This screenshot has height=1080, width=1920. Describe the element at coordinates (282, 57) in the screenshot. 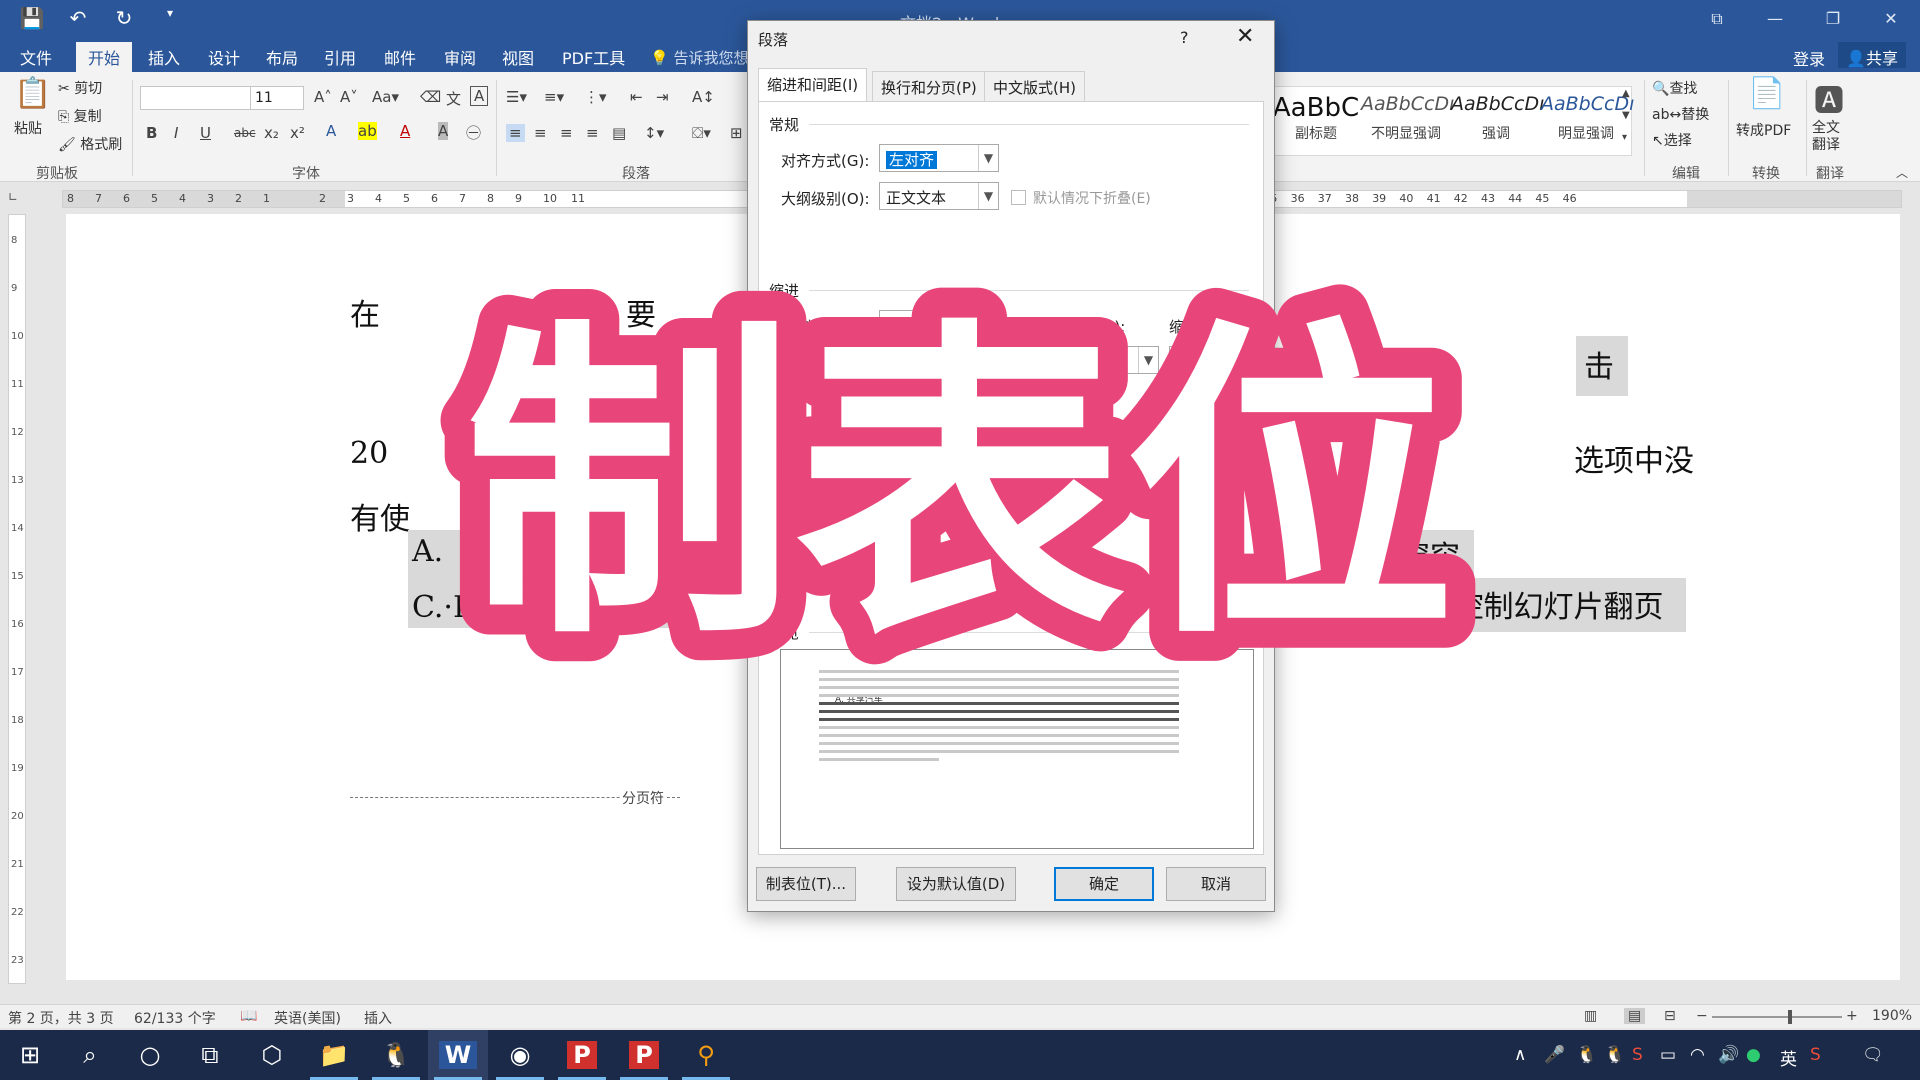

I see `tab-layout: 布局` at that location.